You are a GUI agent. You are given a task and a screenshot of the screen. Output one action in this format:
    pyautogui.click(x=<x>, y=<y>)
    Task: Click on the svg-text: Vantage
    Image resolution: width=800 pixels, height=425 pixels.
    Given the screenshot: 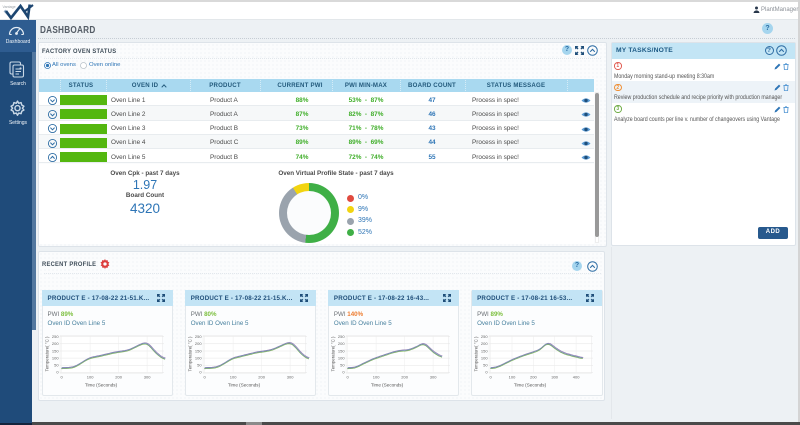 What is the action you would take?
    pyautogui.click(x=9, y=7)
    